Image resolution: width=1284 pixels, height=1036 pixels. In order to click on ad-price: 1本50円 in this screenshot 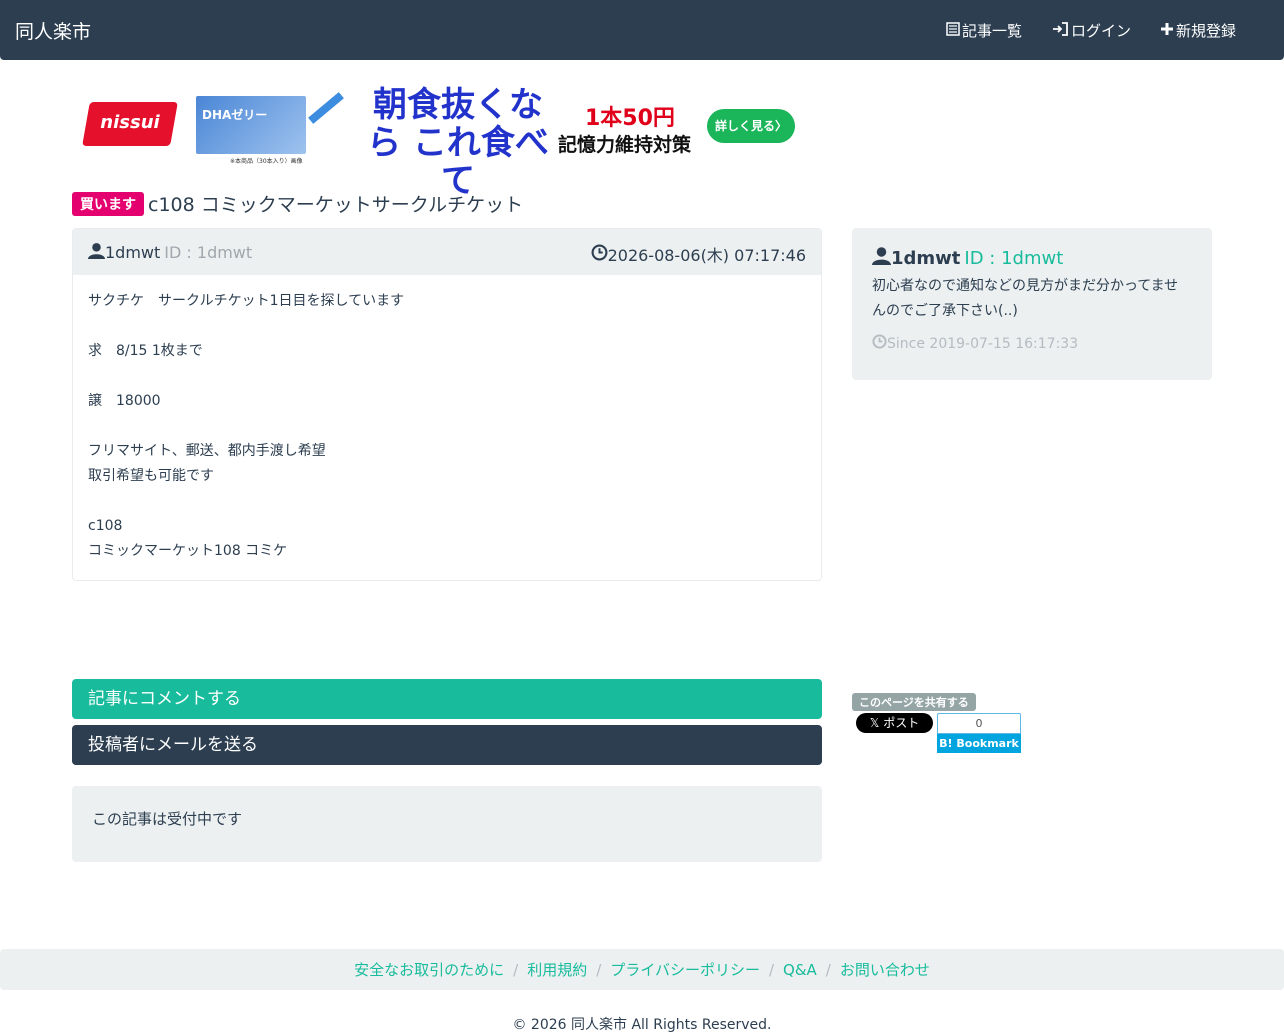, I will do `click(630, 118)`.